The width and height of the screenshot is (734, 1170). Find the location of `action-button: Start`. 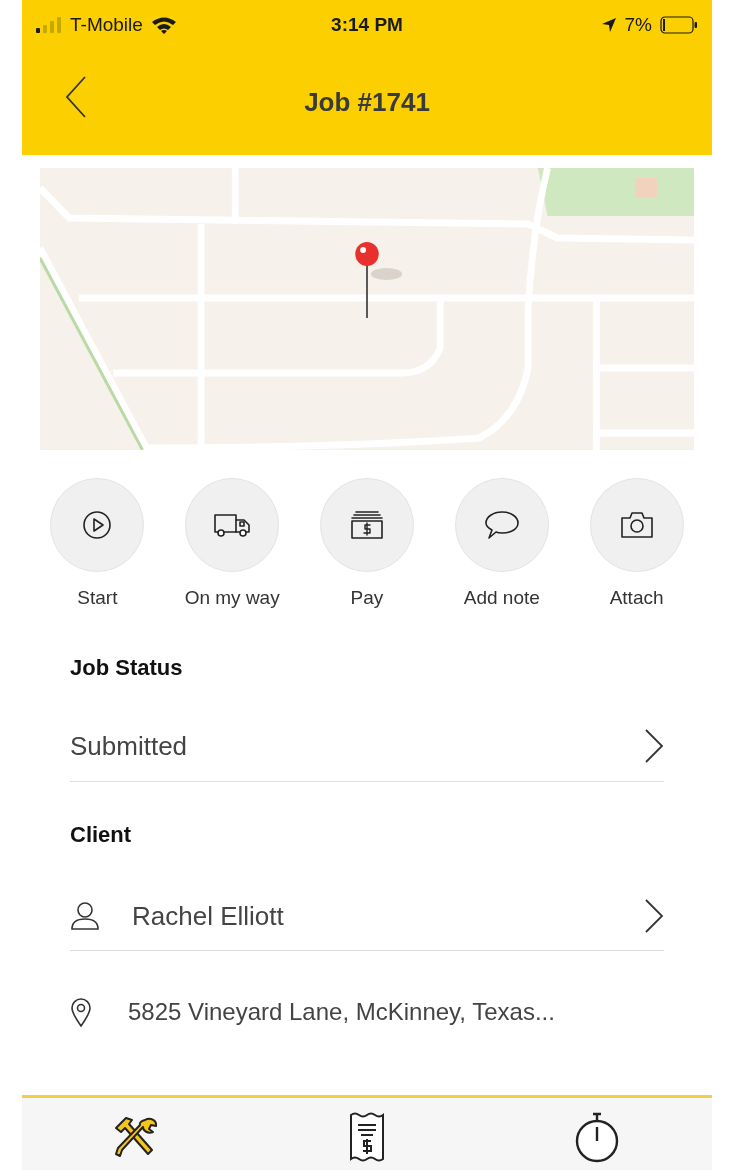

action-button: Start is located at coordinates (97, 545).